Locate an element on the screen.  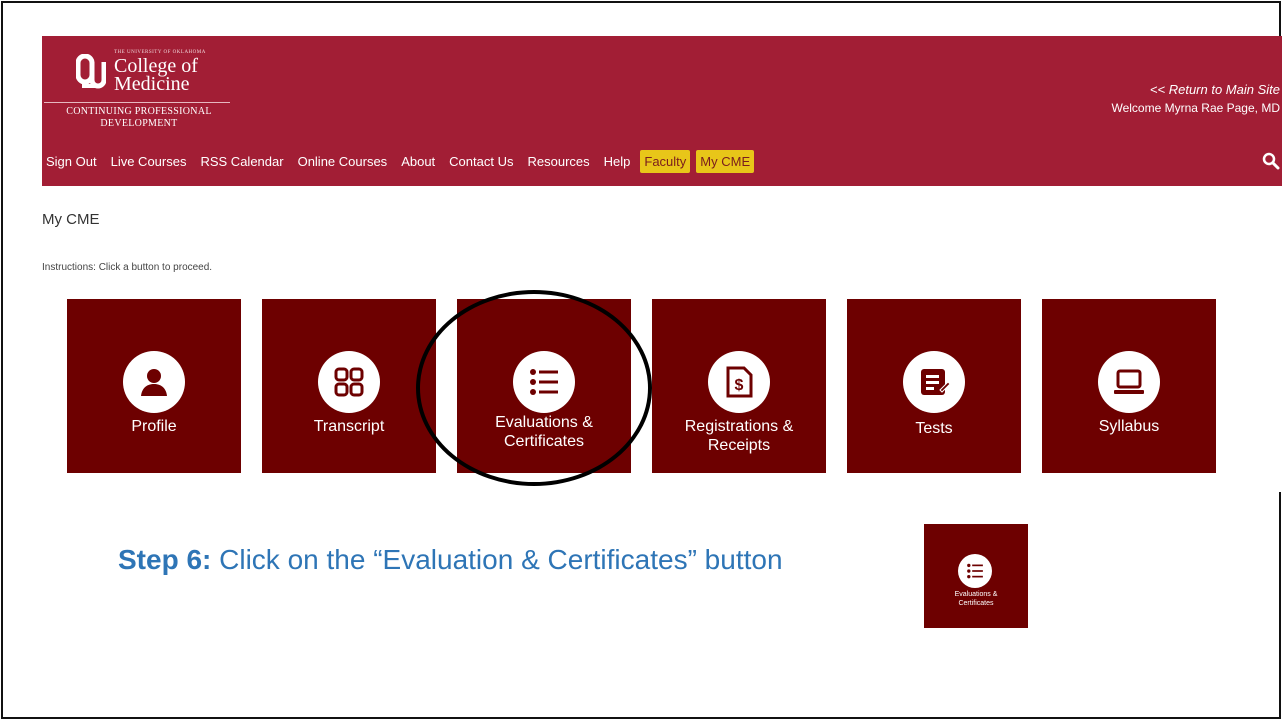
step-label: Step 6: is located at coordinates (165, 559).